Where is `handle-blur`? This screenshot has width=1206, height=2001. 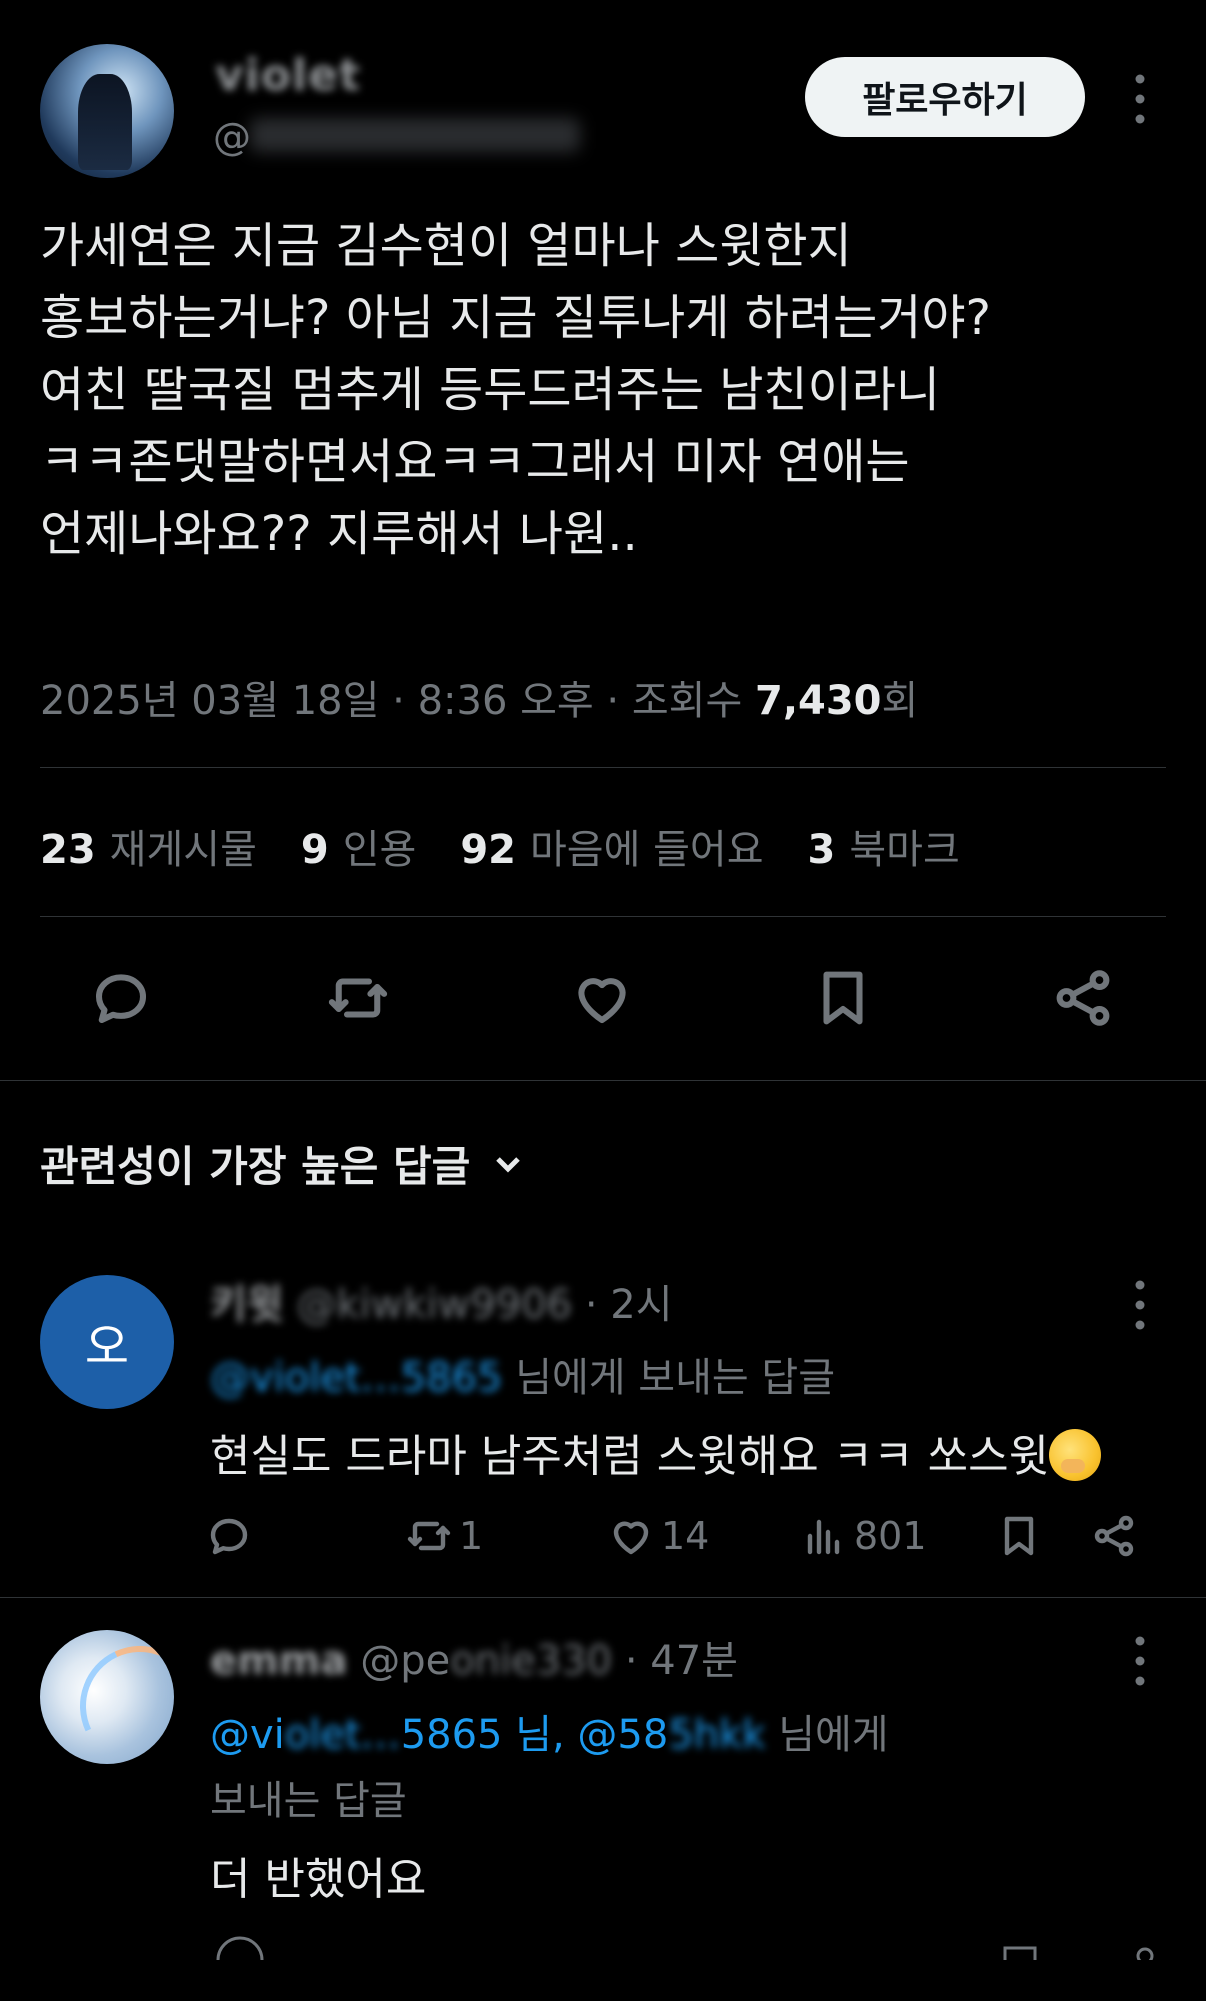
handle-blur is located at coordinates (415, 135).